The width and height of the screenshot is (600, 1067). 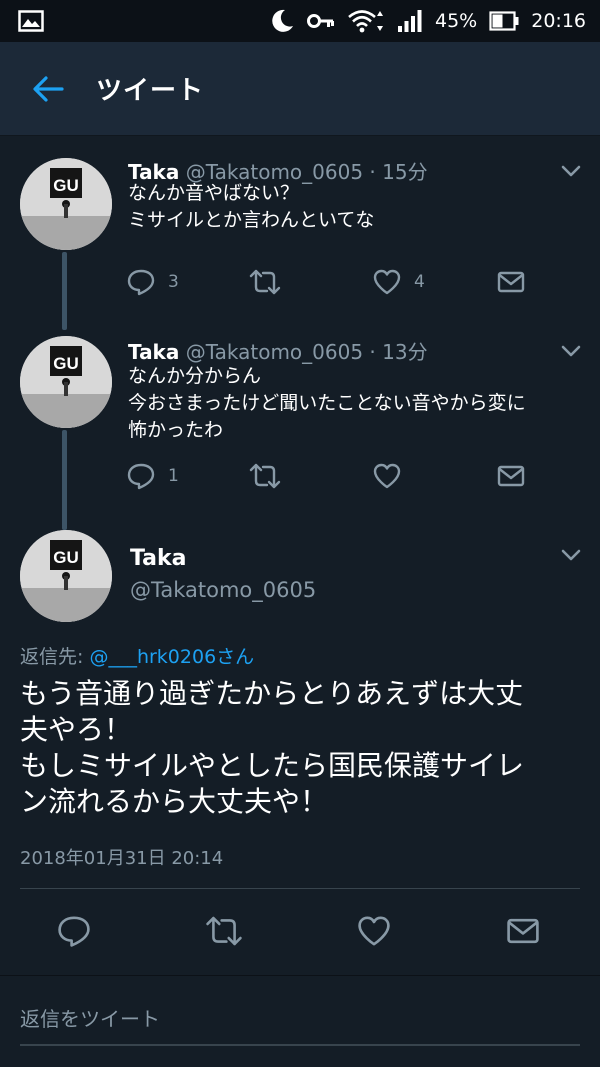 I want to click on reply-button: 1, so click(x=152, y=476).